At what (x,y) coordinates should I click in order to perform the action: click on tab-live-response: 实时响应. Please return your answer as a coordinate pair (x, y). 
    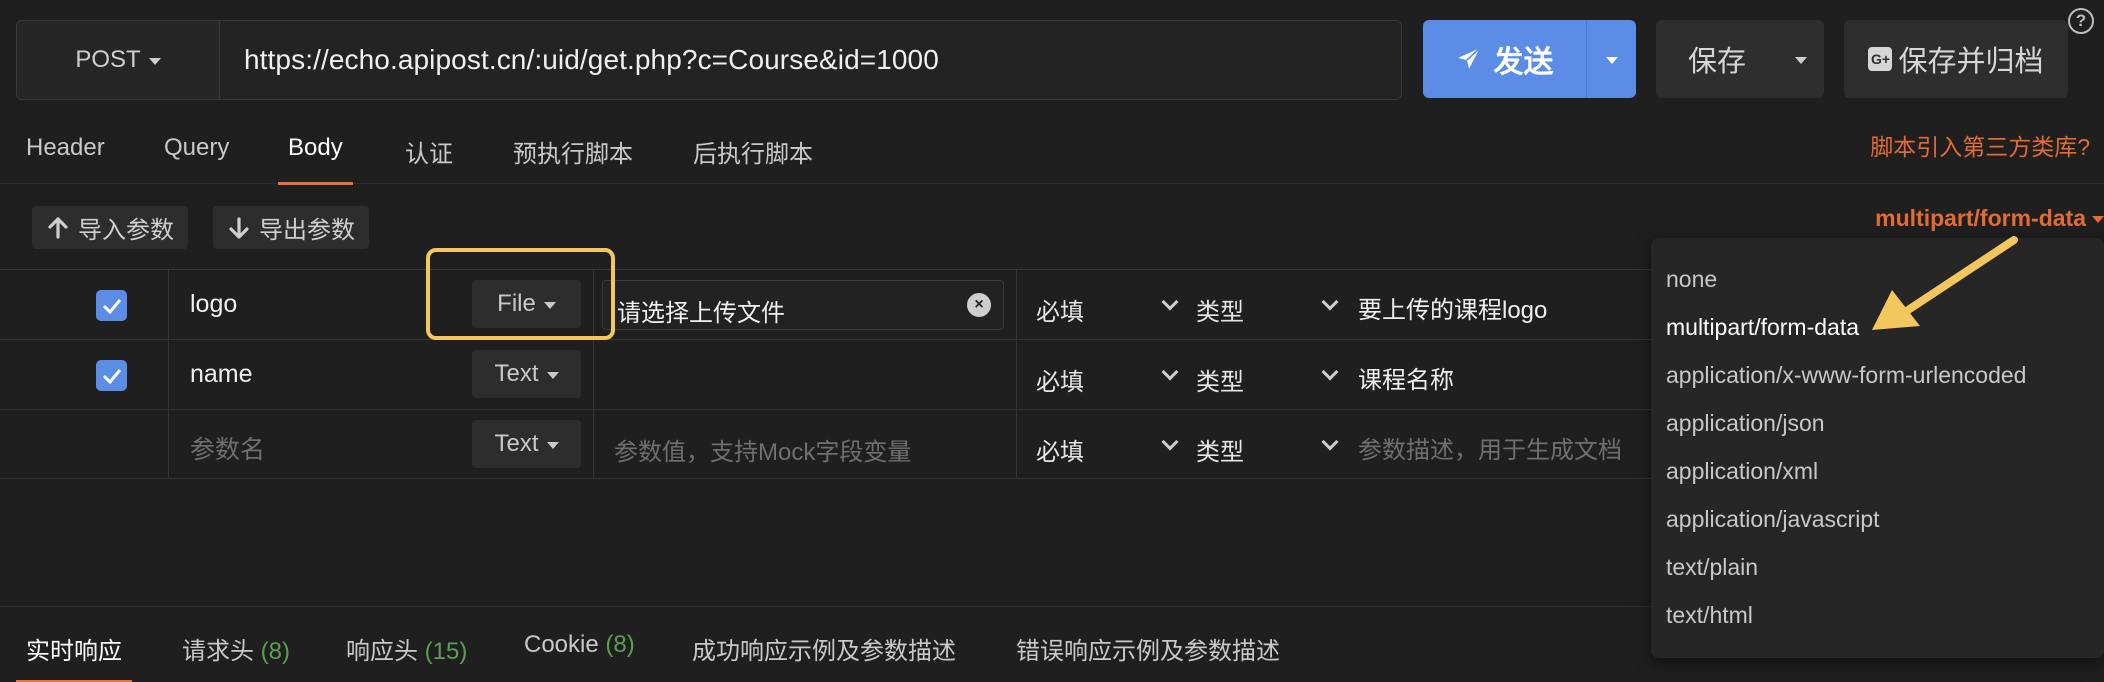
    Looking at the image, I should click on (74, 656).